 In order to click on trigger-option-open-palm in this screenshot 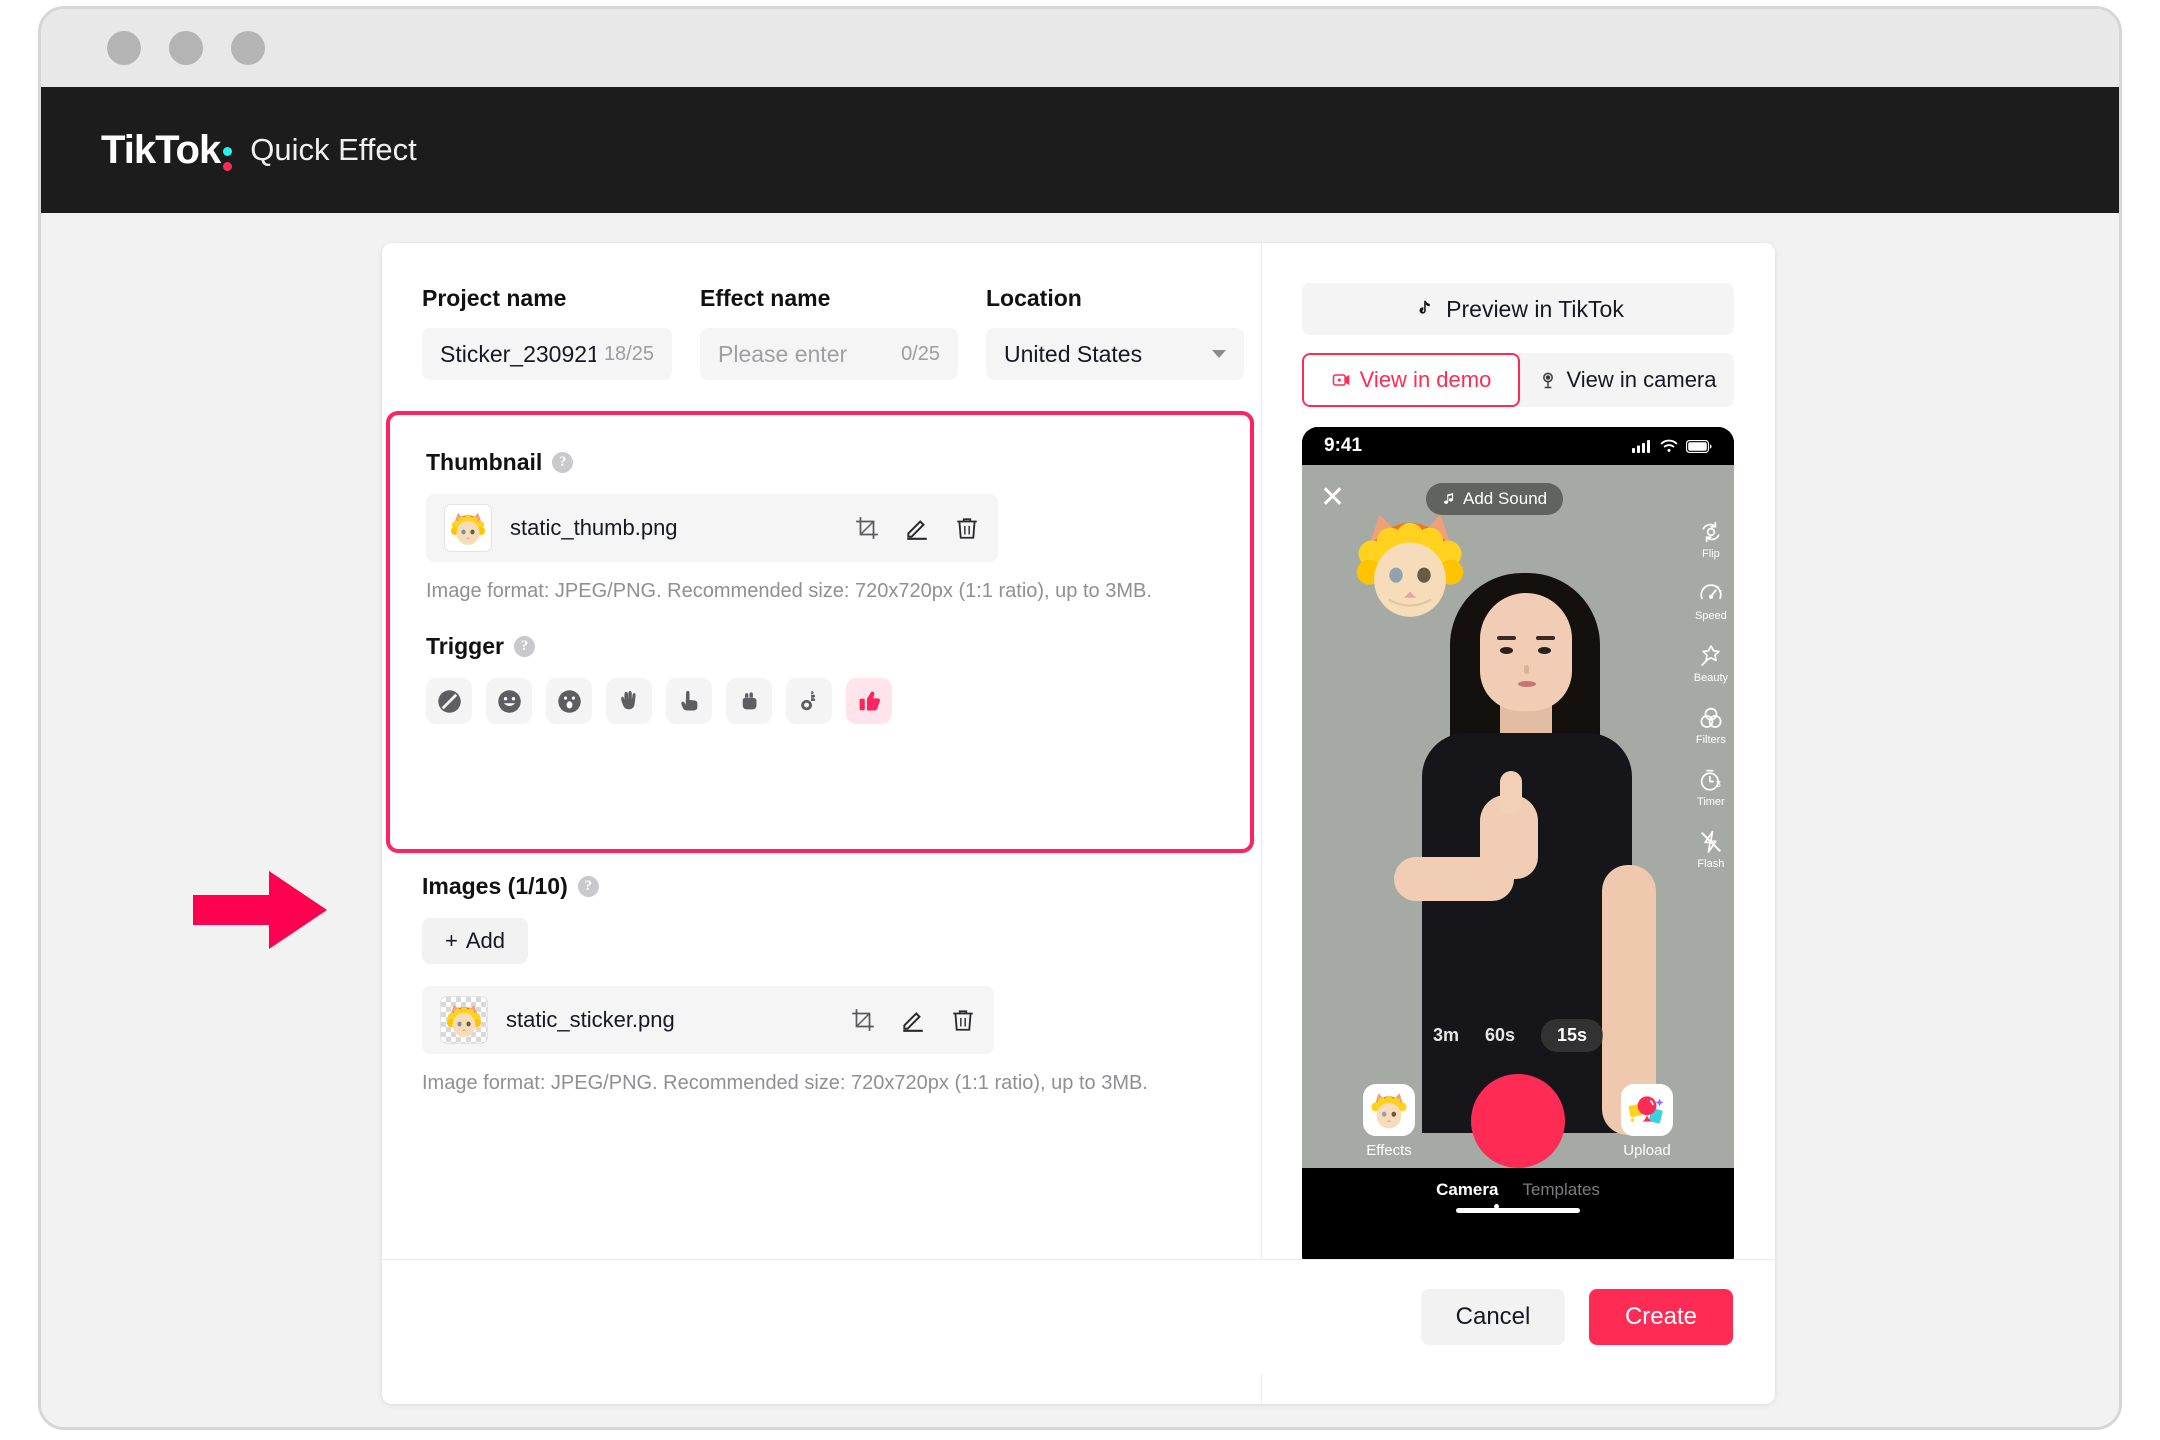, I will do `click(629, 701)`.